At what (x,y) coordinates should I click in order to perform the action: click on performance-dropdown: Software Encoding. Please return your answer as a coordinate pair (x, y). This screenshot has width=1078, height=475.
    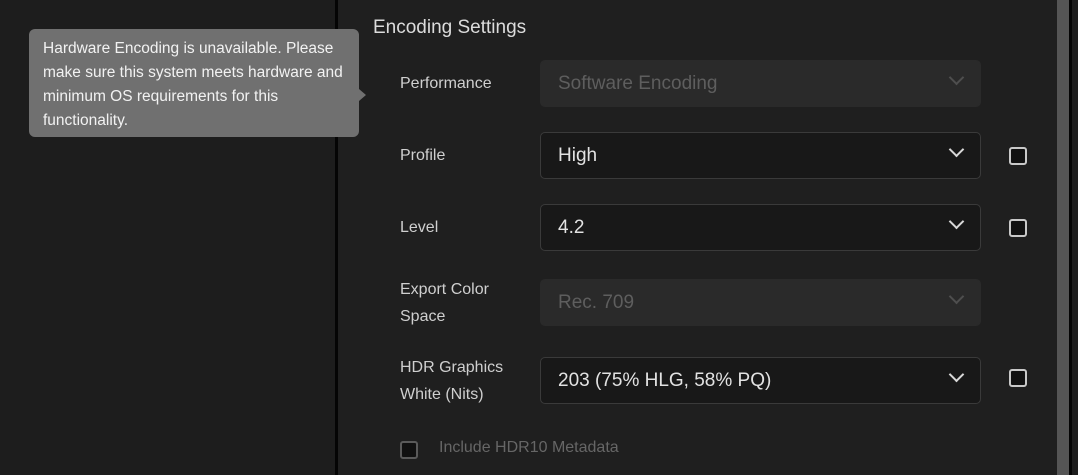
    Looking at the image, I should click on (760, 83).